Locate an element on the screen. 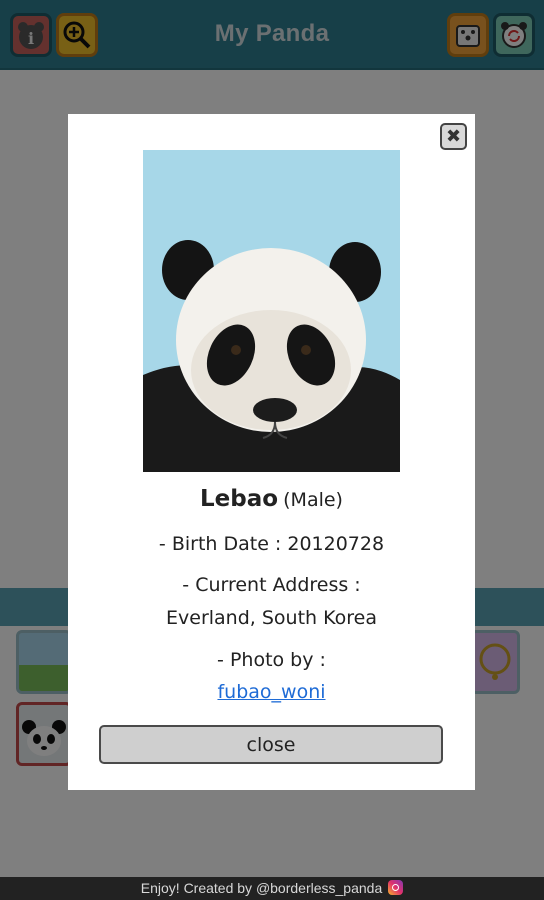  photo-credit-link: fubao_woni is located at coordinates (271, 692).